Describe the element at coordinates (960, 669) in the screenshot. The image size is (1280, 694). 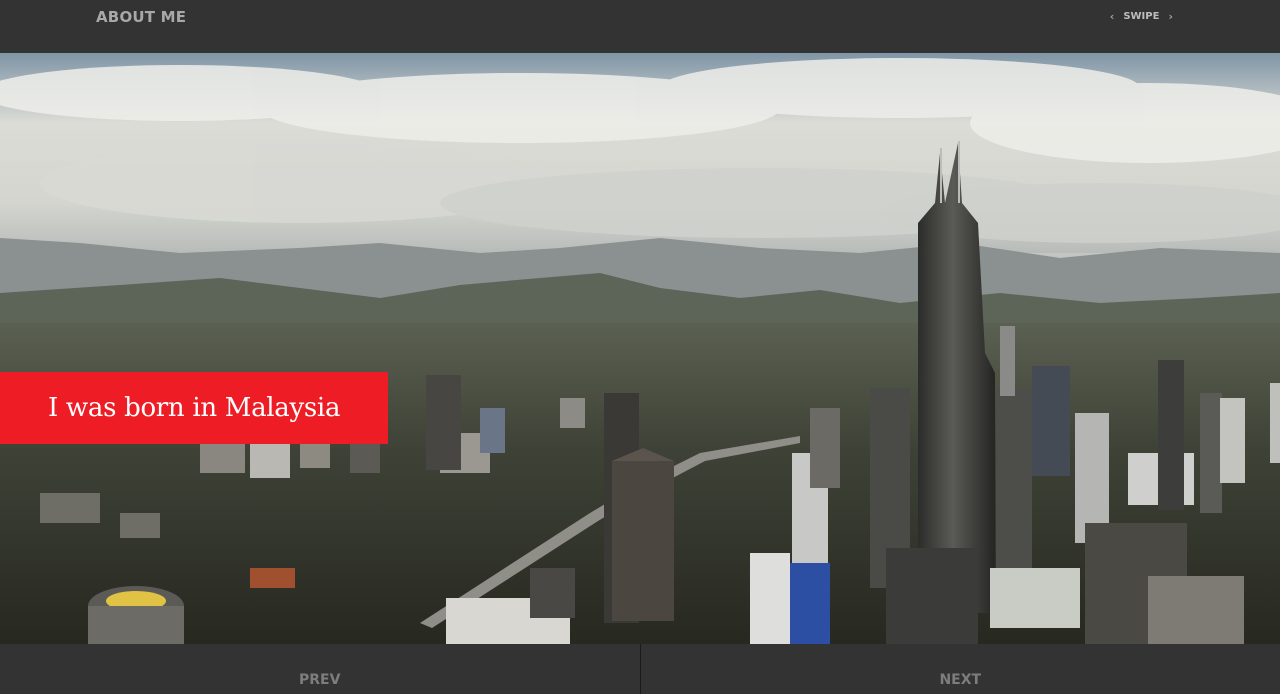
I see `next-button: NEXT` at that location.